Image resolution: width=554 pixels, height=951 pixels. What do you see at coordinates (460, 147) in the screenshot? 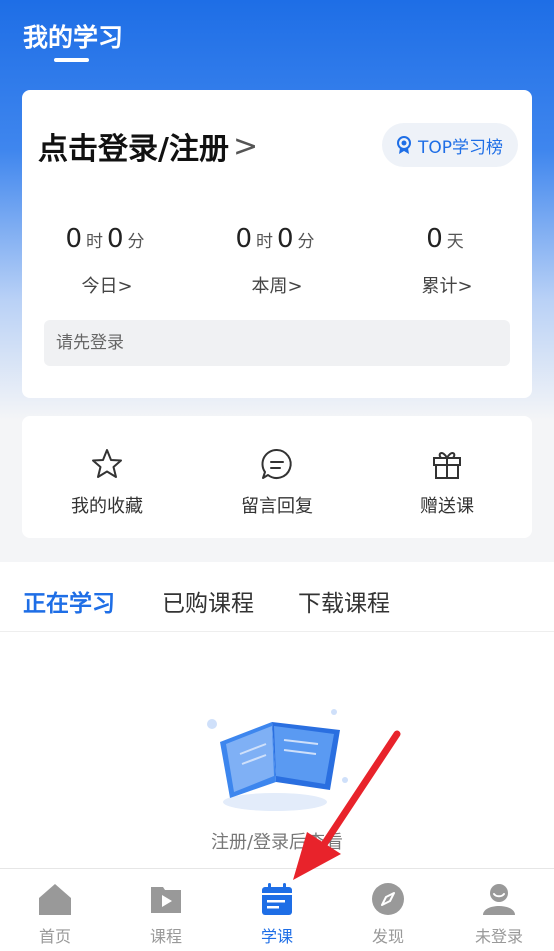
I see `top-ranking-label: TOP学习榜` at bounding box center [460, 147].